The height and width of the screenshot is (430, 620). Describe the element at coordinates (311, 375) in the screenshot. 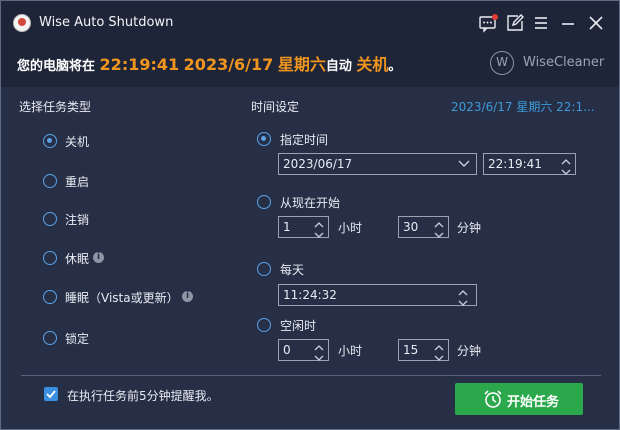

I see `footer-divider` at that location.